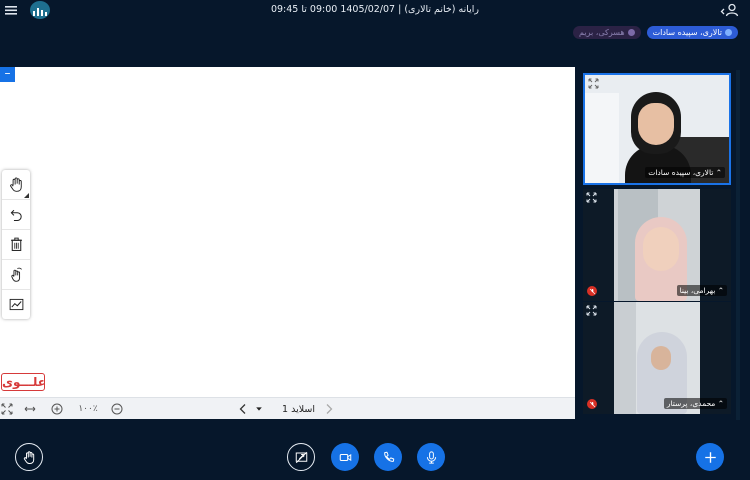 The height and width of the screenshot is (480, 750). I want to click on muted-chip: هسرکی، بریم, so click(607, 32).